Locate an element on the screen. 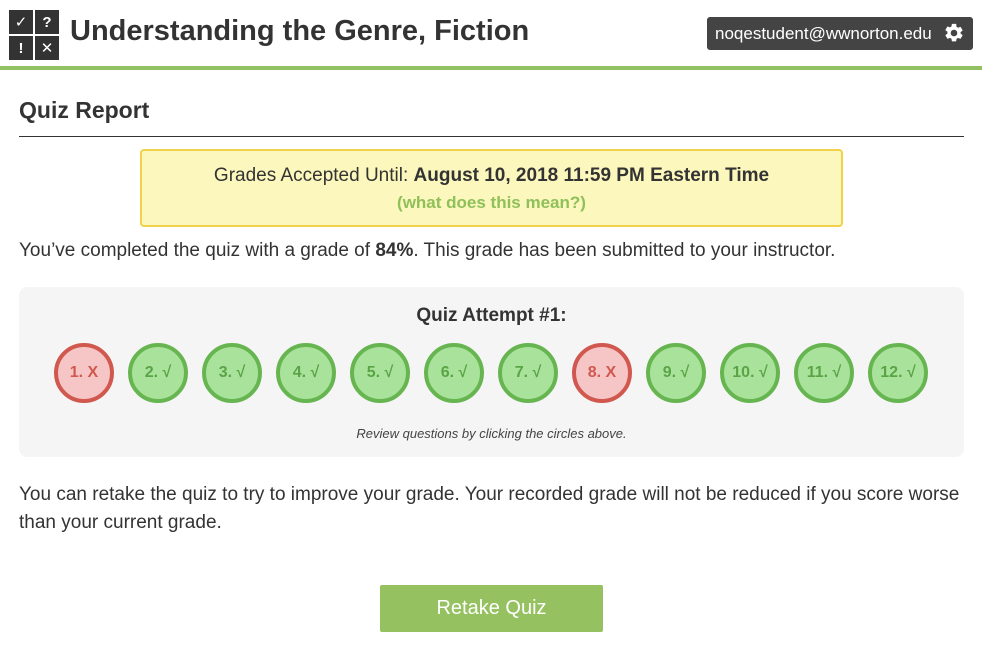 This screenshot has height=646, width=982. app-title: Understanding the Genre, Fiction is located at coordinates (300, 31).